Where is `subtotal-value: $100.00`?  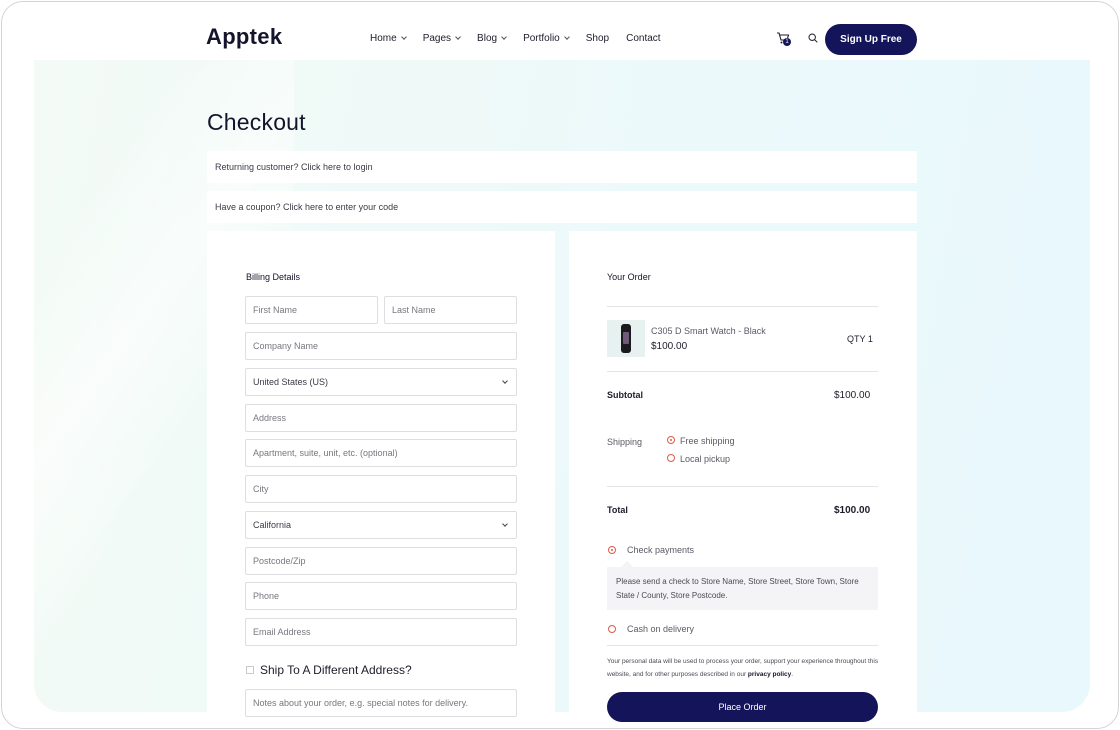 subtotal-value: $100.00 is located at coordinates (852, 395).